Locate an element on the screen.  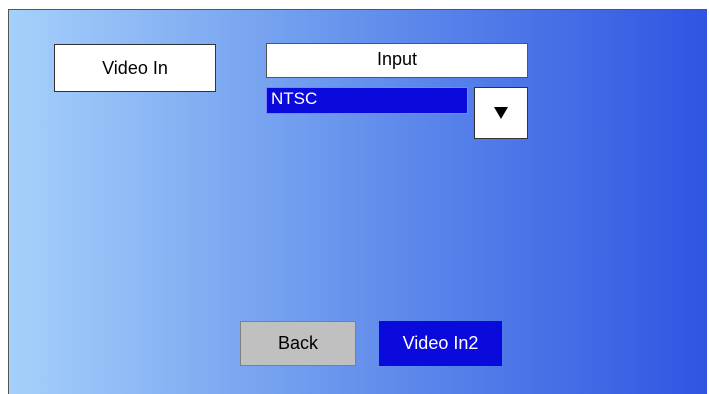
back-button: Back is located at coordinates (298, 343).